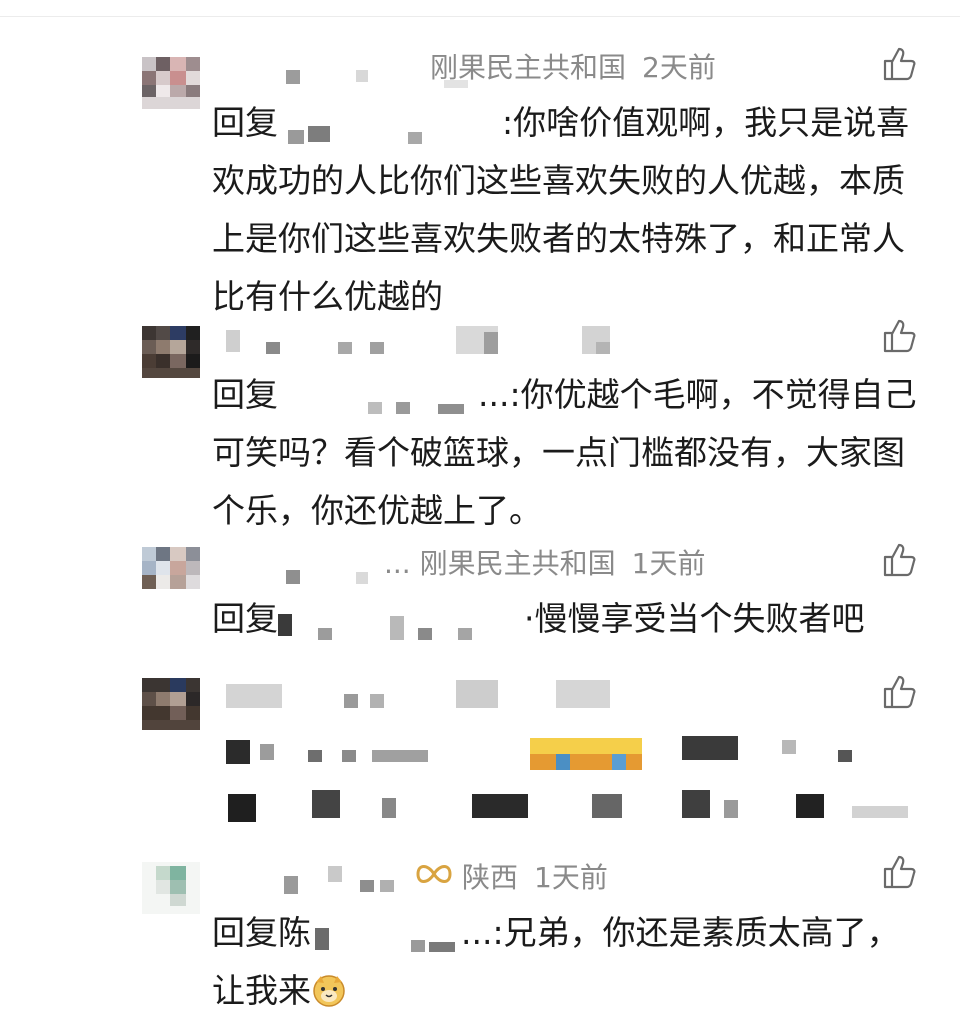  What do you see at coordinates (490, 877) in the screenshot?
I see `location-label: 陕西` at bounding box center [490, 877].